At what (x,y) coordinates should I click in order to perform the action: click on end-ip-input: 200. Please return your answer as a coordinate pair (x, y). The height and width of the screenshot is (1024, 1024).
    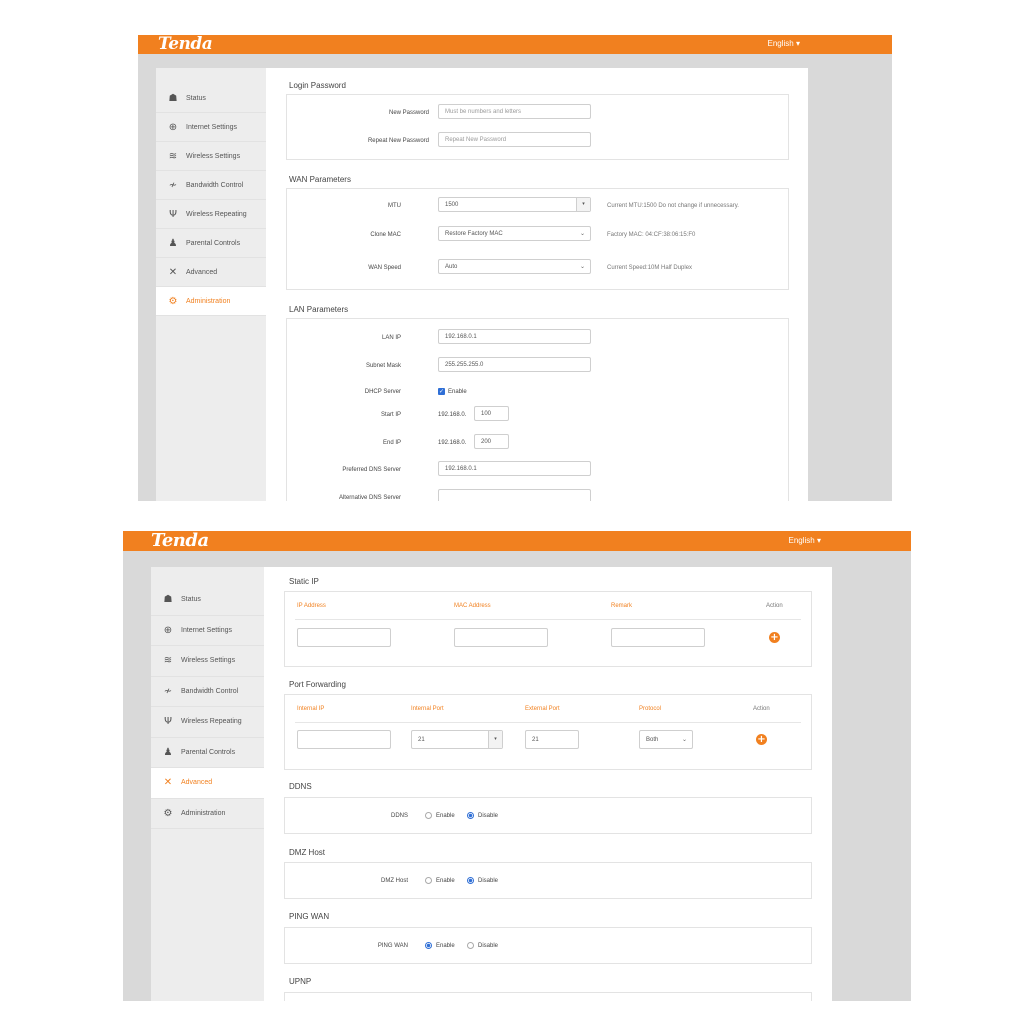
    Looking at the image, I should click on (491, 441).